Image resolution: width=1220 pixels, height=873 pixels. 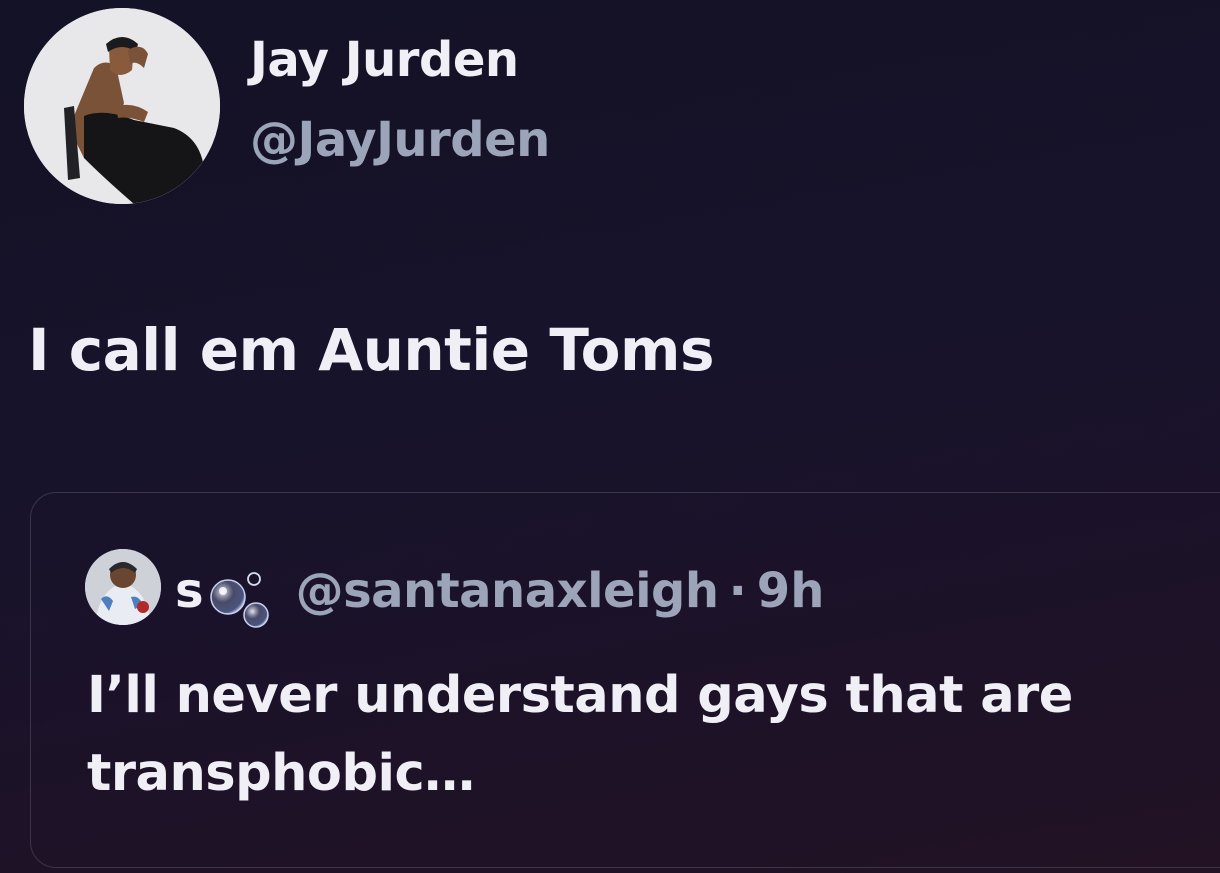 What do you see at coordinates (384, 60) in the screenshot?
I see `author-display-name: Jay Jurden` at bounding box center [384, 60].